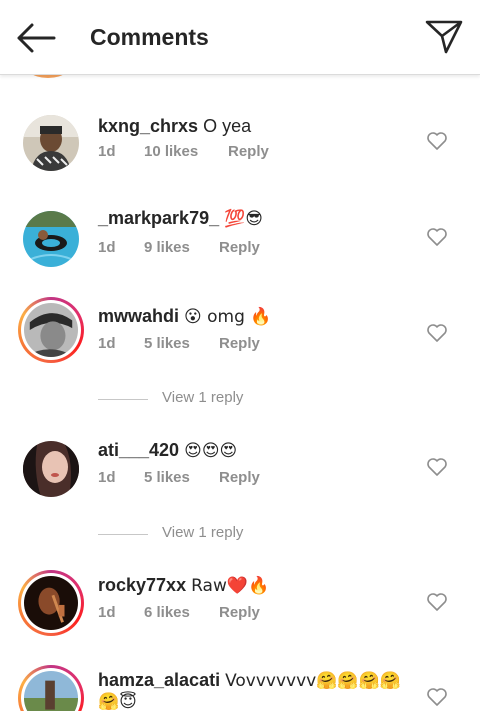 Image resolution: width=480 pixels, height=711 pixels. What do you see at coordinates (148, 126) in the screenshot?
I see `comment-username: kxng_chrxs` at bounding box center [148, 126].